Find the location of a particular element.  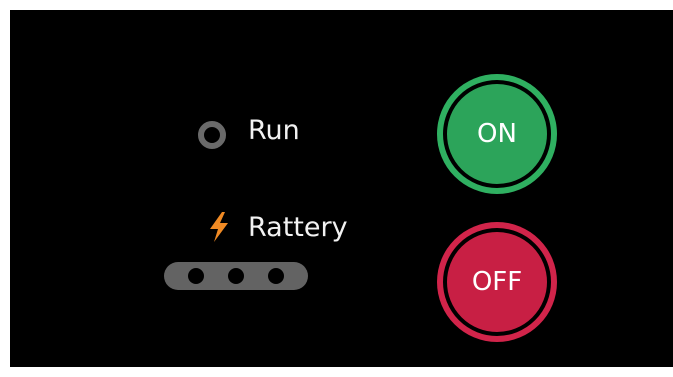

battery-level-indicator is located at coordinates (236, 276).